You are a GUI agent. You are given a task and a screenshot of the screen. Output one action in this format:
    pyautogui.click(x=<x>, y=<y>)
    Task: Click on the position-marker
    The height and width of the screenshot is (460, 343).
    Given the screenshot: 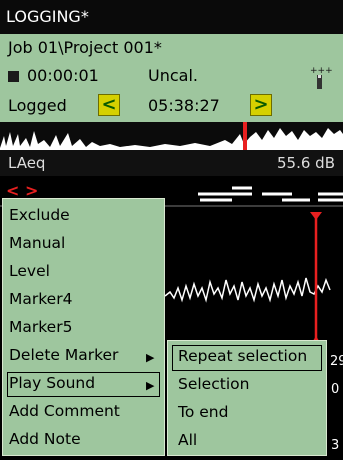 What is the action you would take?
    pyautogui.click(x=245, y=136)
    